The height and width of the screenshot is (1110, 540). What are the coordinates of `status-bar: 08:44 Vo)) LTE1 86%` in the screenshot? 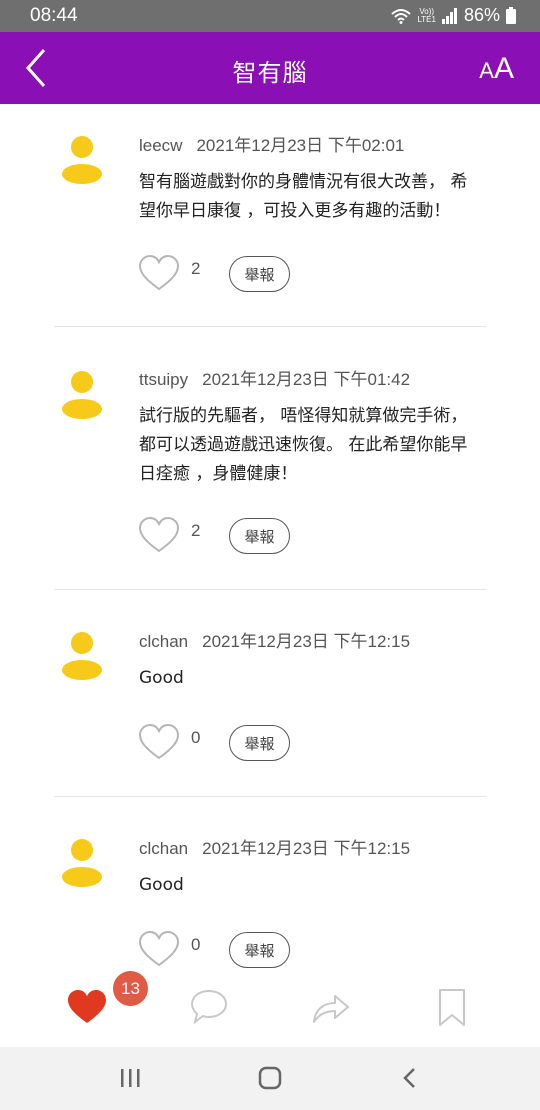 It's located at (270, 16).